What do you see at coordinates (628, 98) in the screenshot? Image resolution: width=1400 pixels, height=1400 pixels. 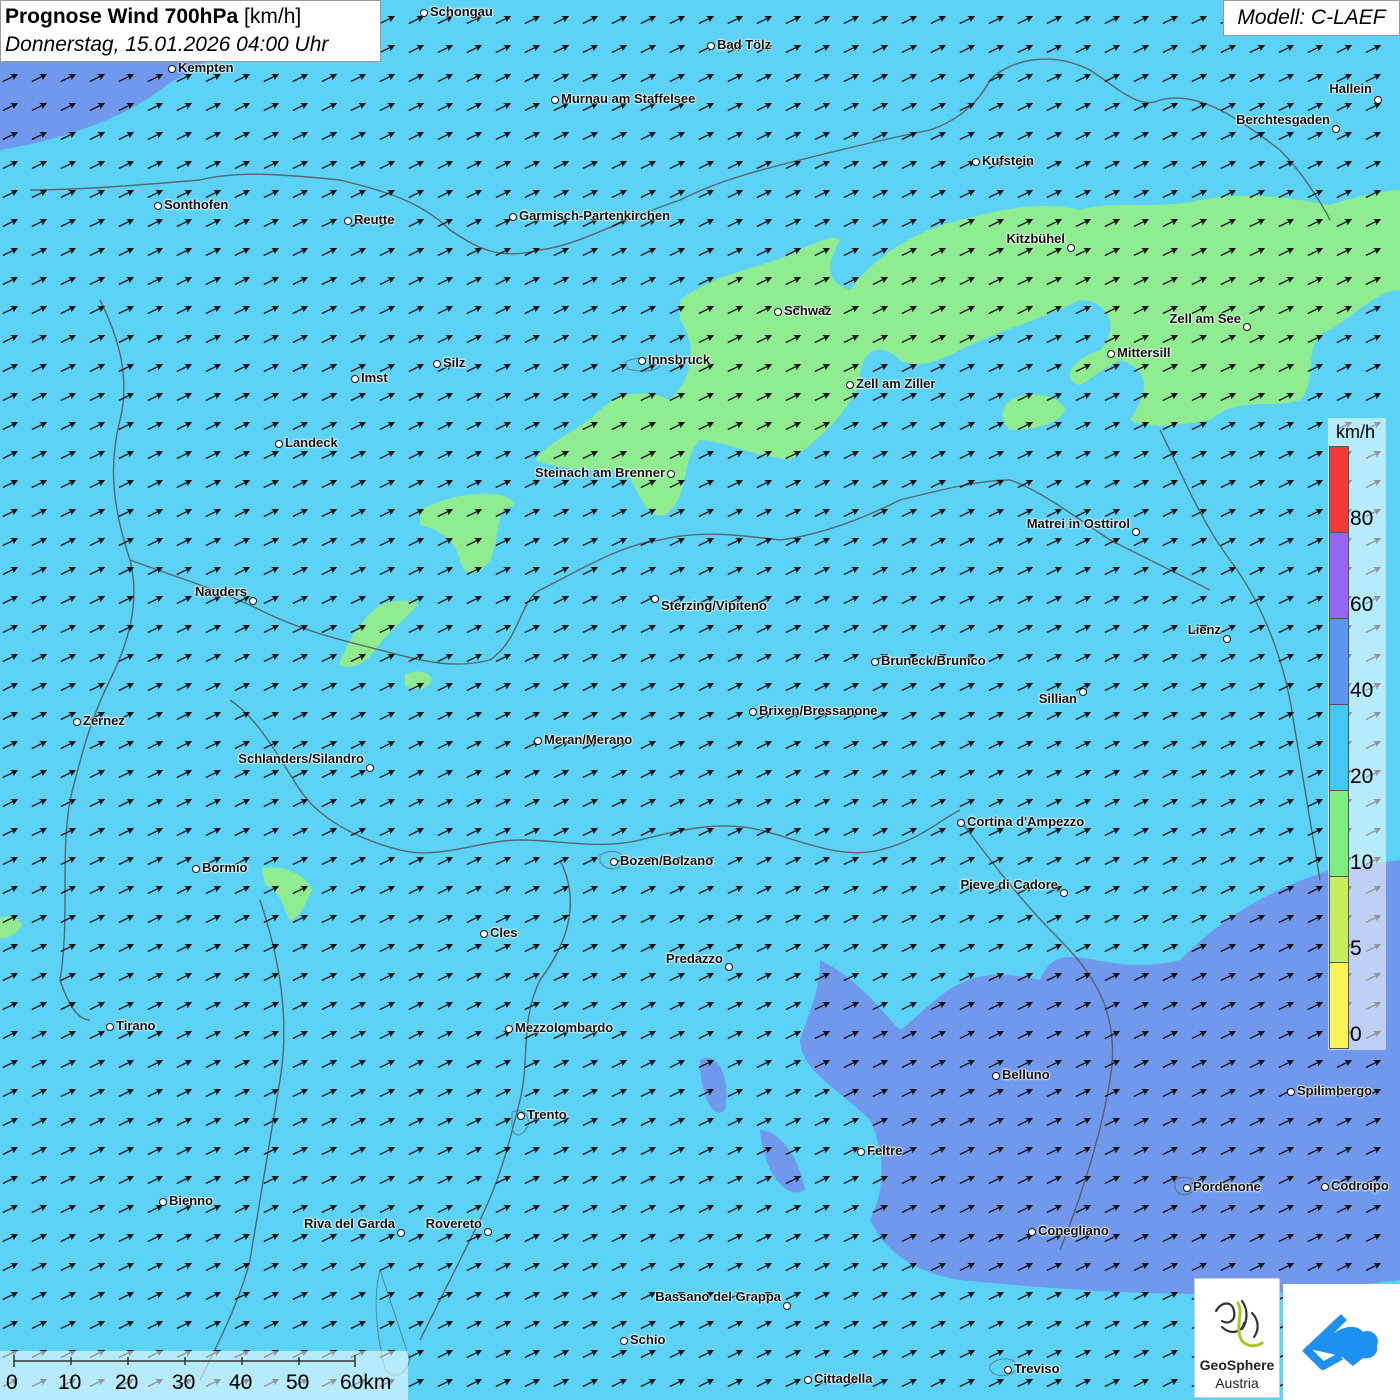 I see `city-label: Murnau am Staffelsee` at bounding box center [628, 98].